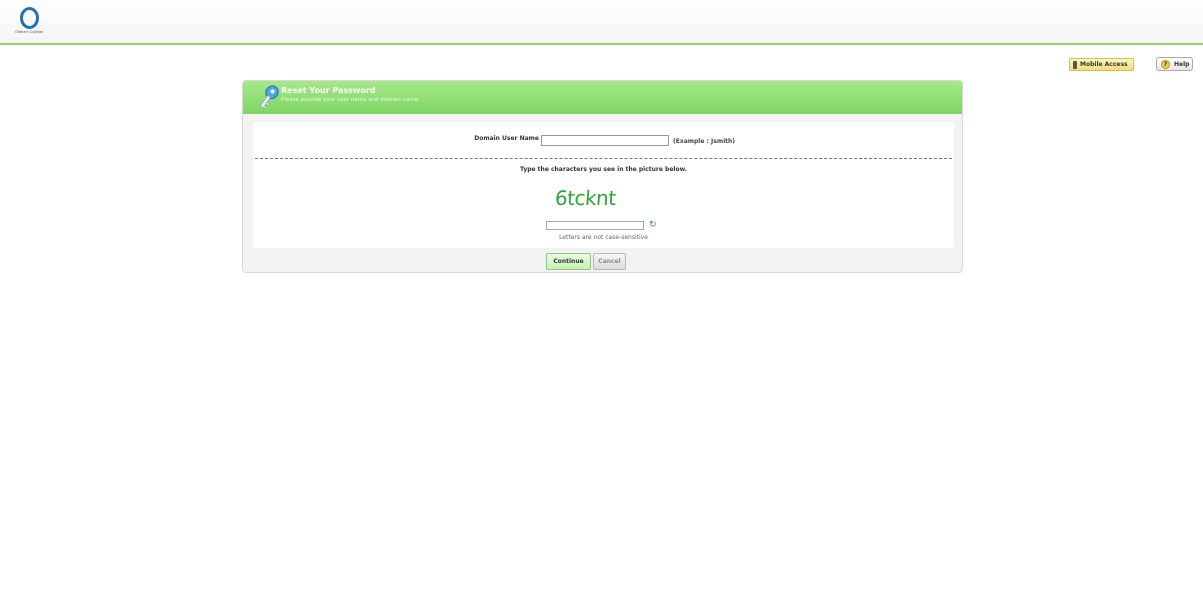 This screenshot has height=599, width=1203. I want to click on help-icon: ?, so click(1165, 64).